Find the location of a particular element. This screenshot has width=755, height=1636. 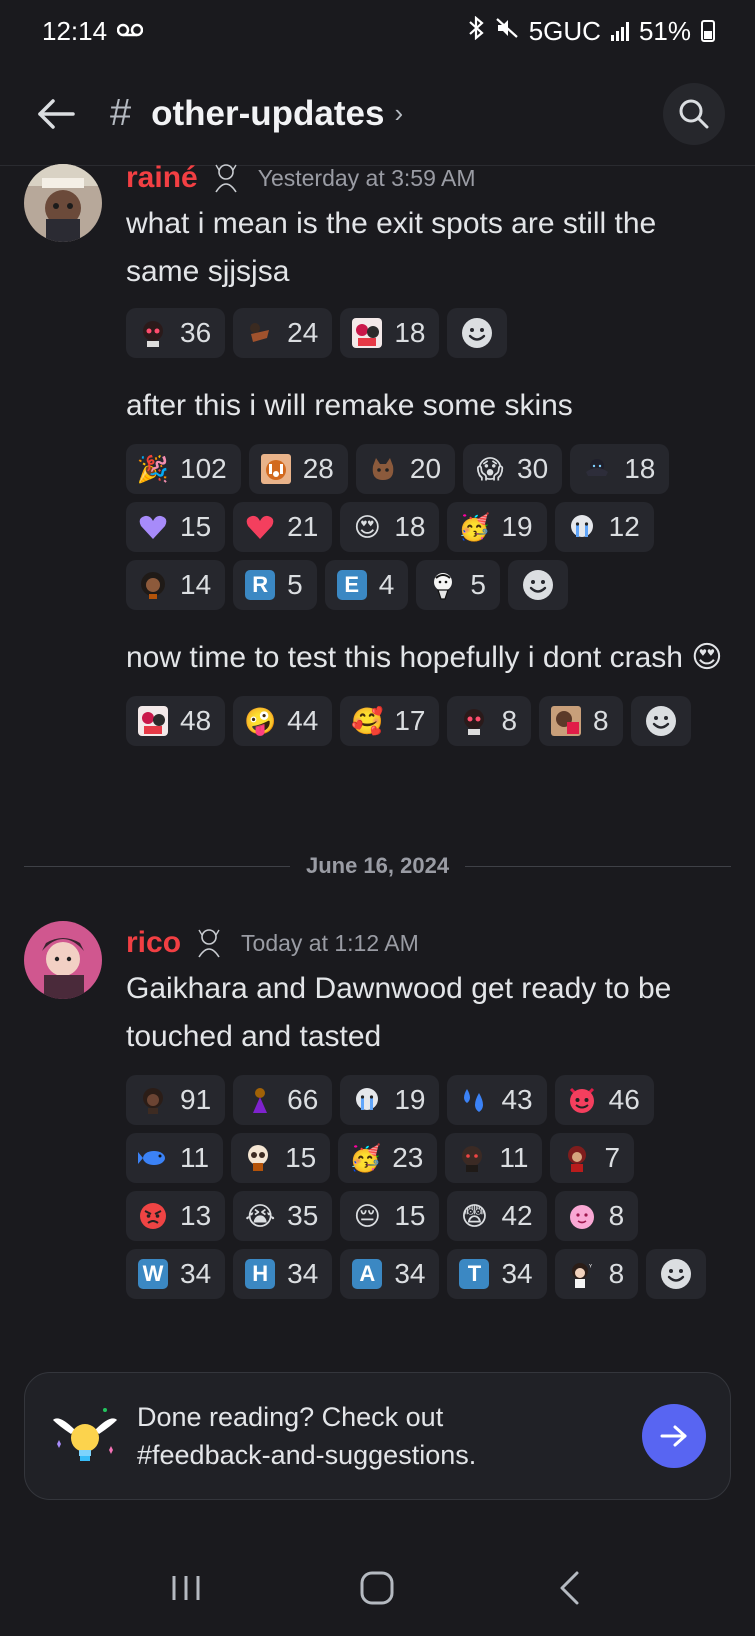

reaction: 😔 15 is located at coordinates (390, 1216).